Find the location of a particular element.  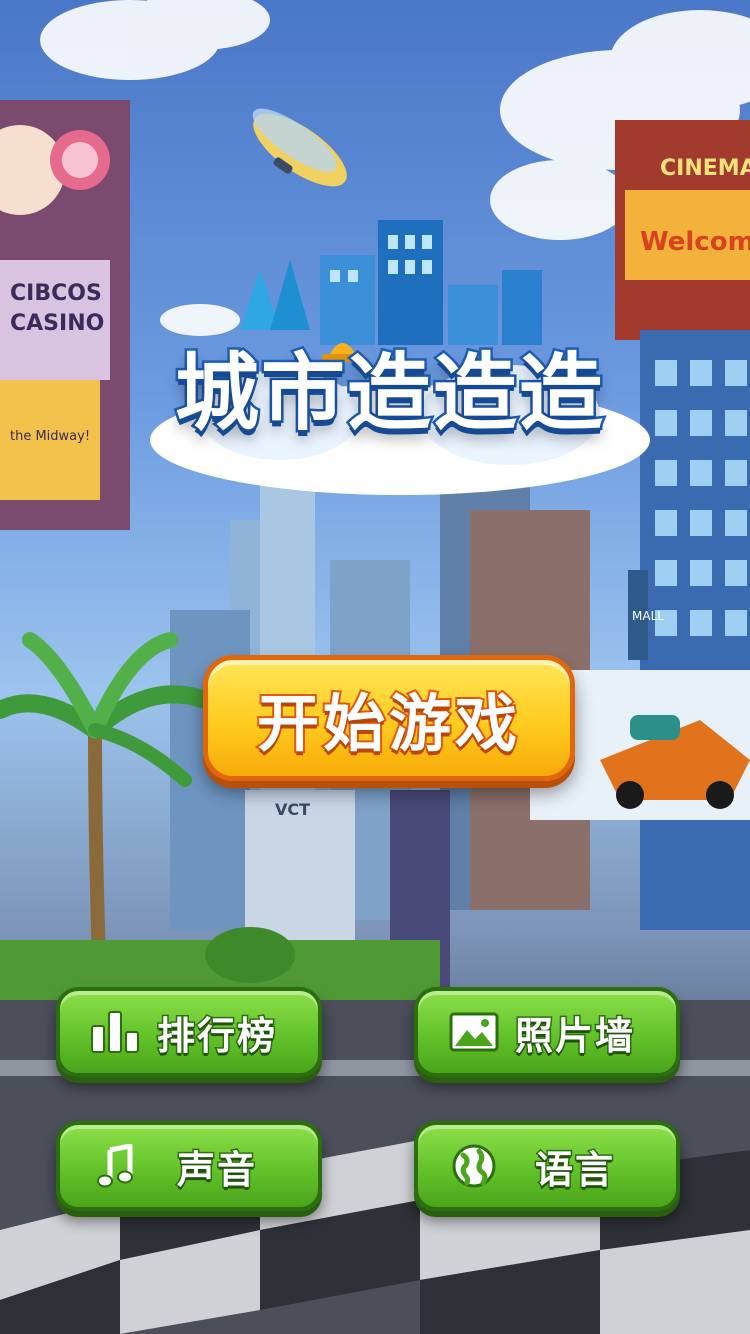

photo-wall-button: 照片墙 is located at coordinates (547, 1032).